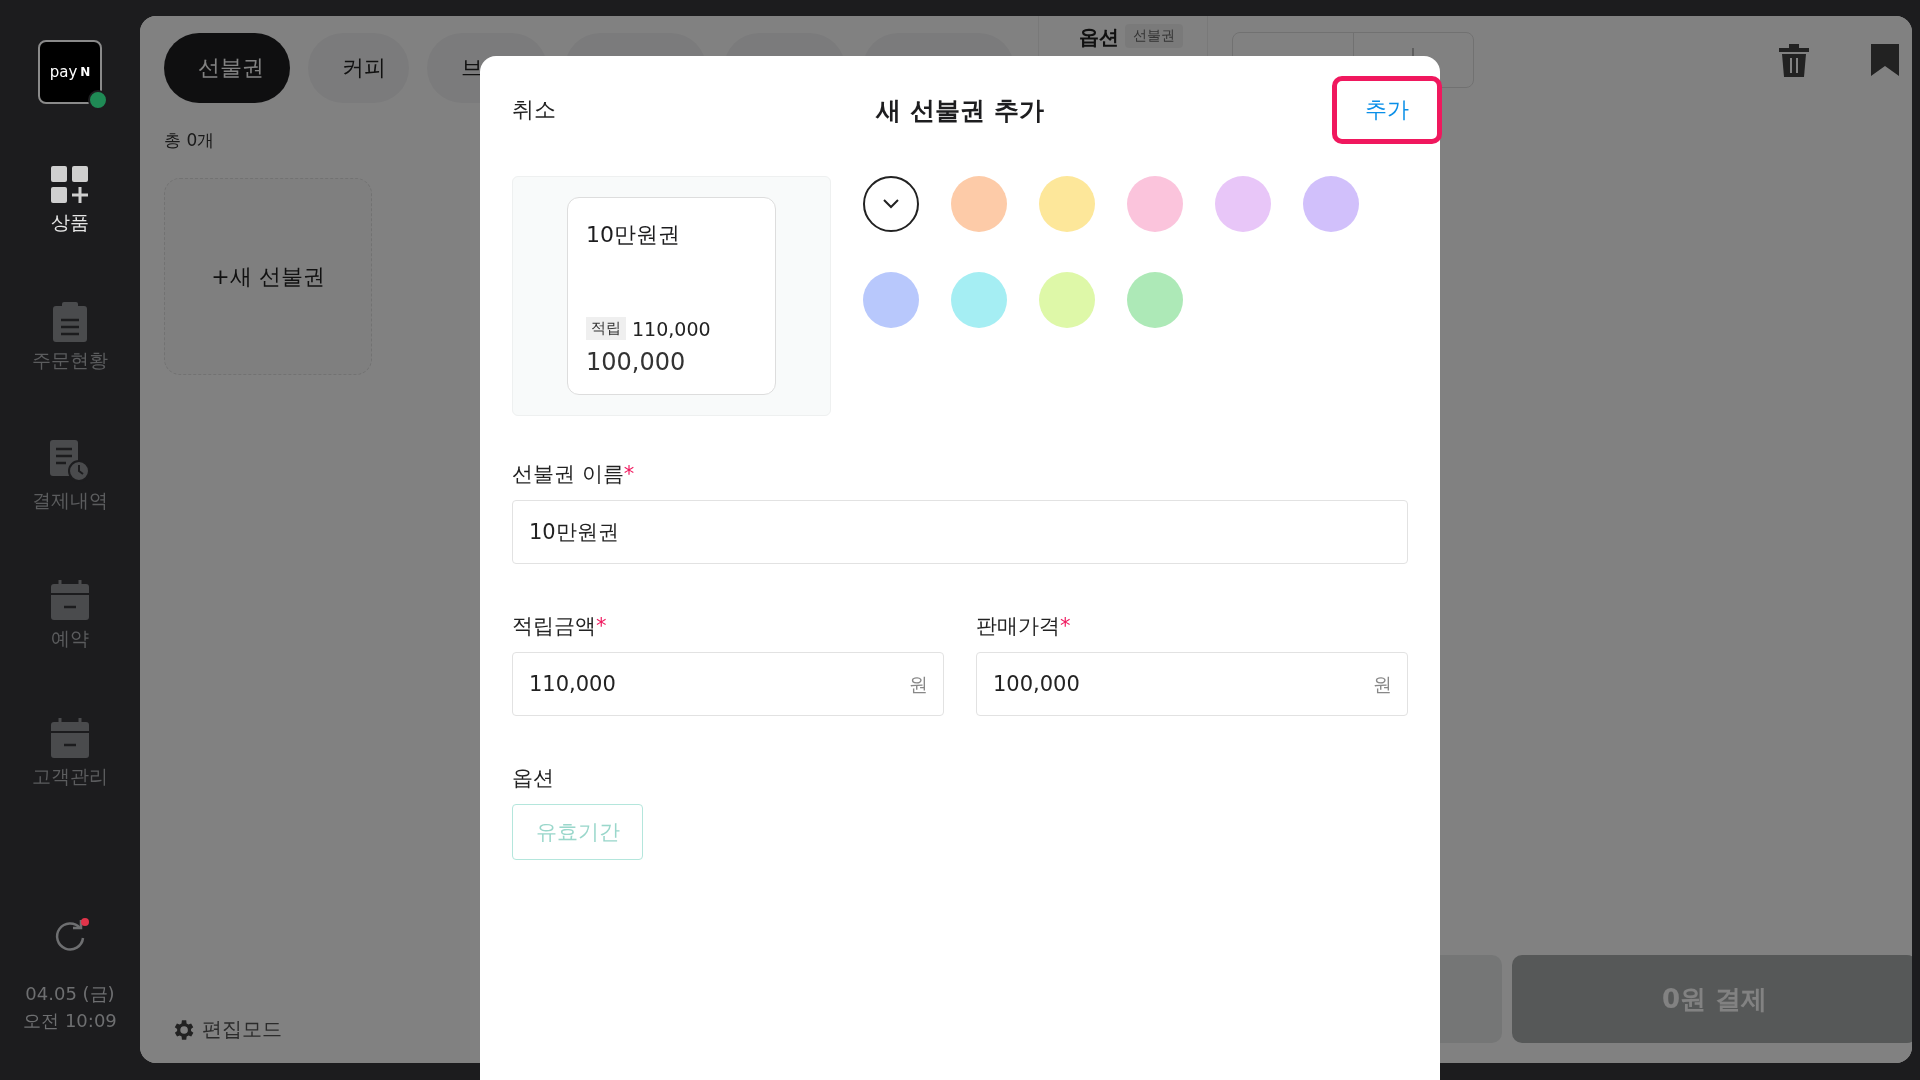 The image size is (1920, 1080). I want to click on edit-mode-button: 편집모드, so click(589, 1029).